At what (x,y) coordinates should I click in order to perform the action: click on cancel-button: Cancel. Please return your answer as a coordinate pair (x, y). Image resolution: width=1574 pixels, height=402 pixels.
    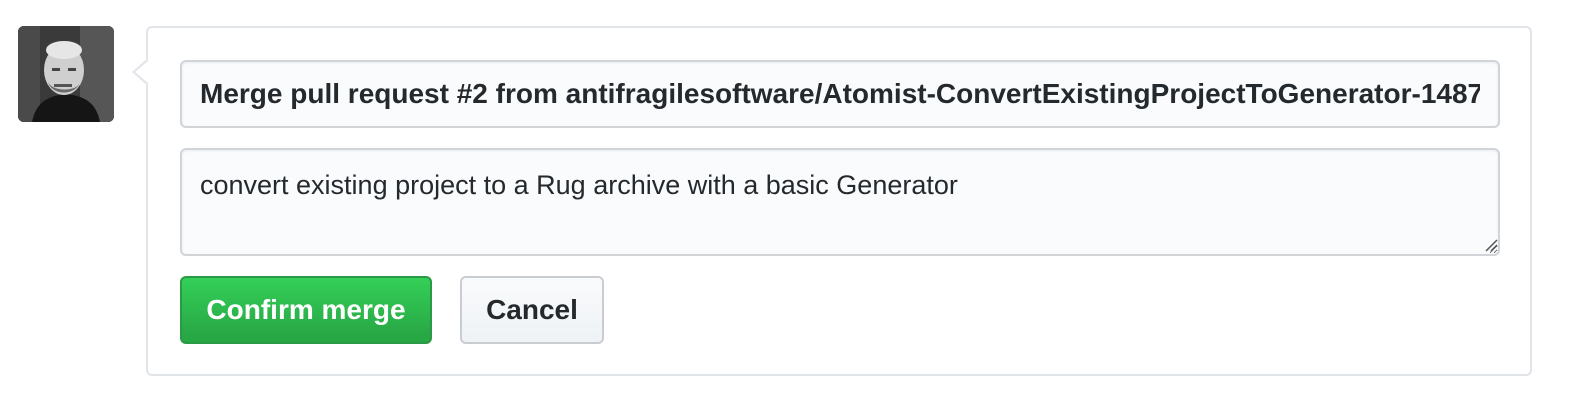
    Looking at the image, I should click on (532, 310).